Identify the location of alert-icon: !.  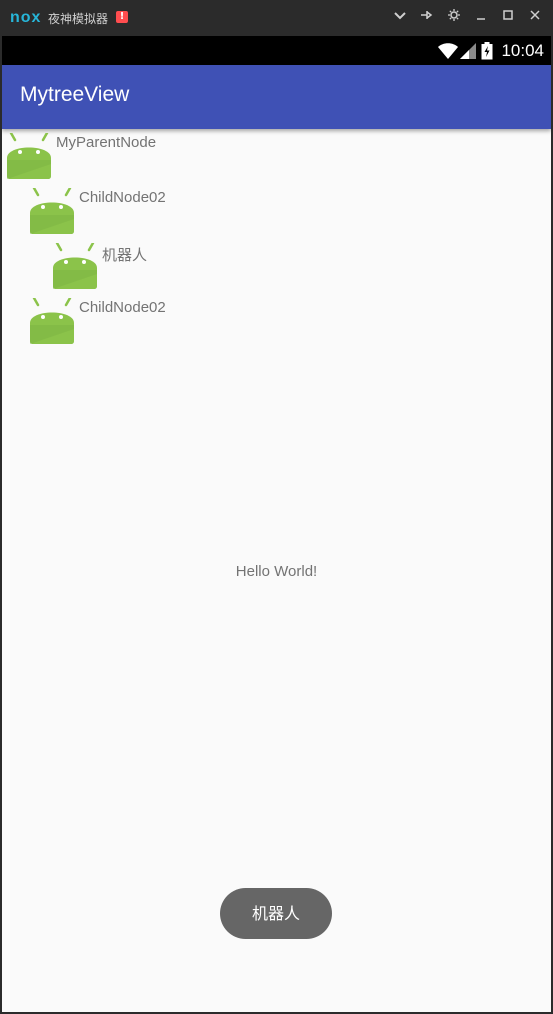
(122, 17).